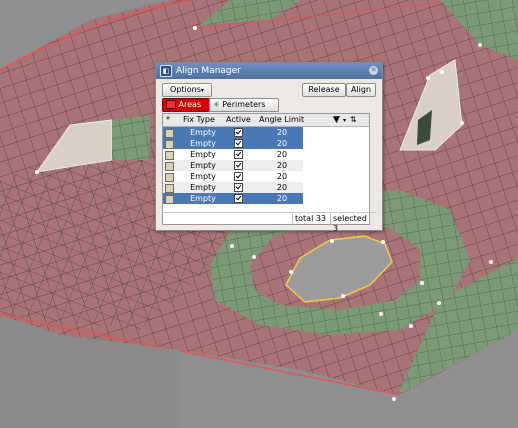 The image size is (518, 428). Describe the element at coordinates (168, 119) in the screenshot. I see `sort-marker: *` at that location.